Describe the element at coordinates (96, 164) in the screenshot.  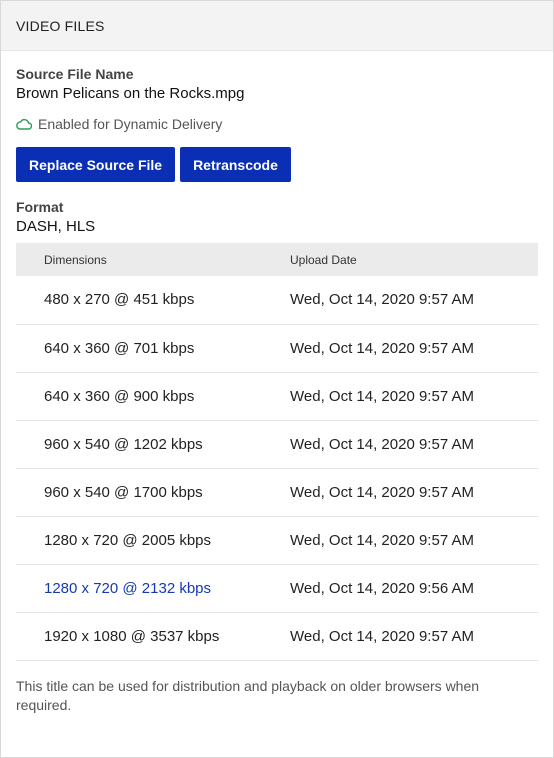
I see `replace-source-file-button: Replace Source File` at that location.